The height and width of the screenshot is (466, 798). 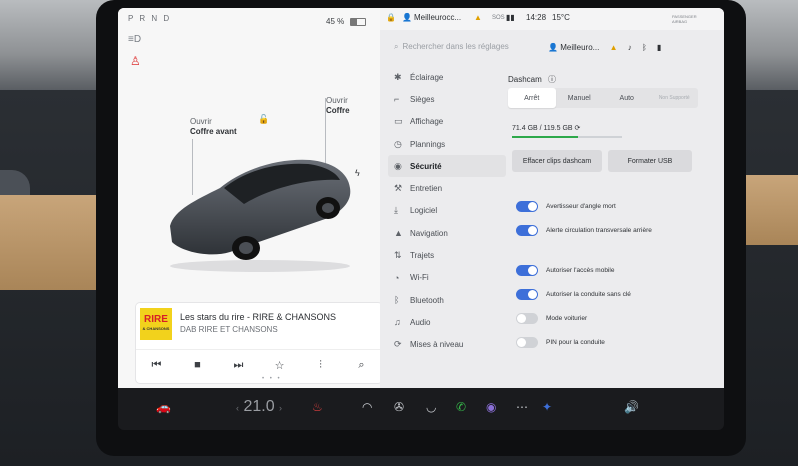 I want to click on temp-up-icon: ›, so click(x=280, y=408).